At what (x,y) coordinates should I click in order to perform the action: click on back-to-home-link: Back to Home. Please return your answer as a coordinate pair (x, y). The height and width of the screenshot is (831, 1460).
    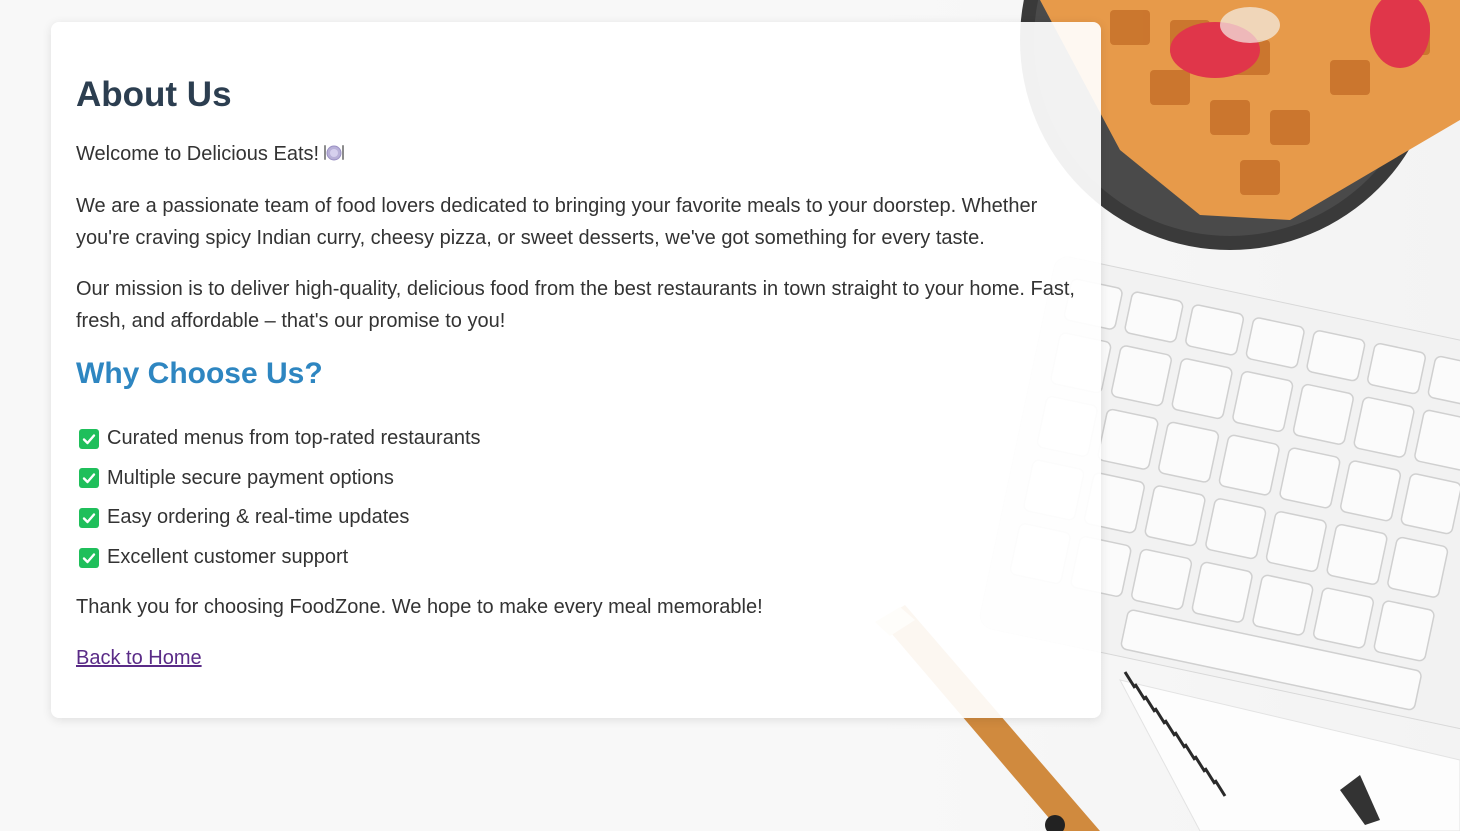
    Looking at the image, I should click on (139, 658).